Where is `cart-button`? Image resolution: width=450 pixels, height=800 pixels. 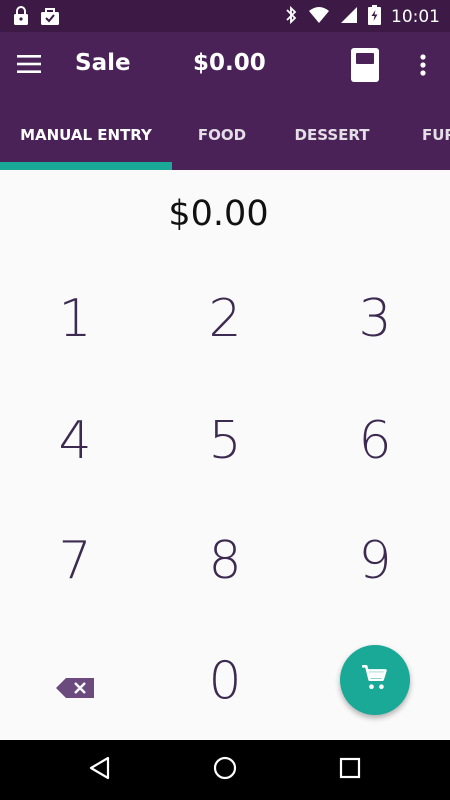
cart-button is located at coordinates (375, 680).